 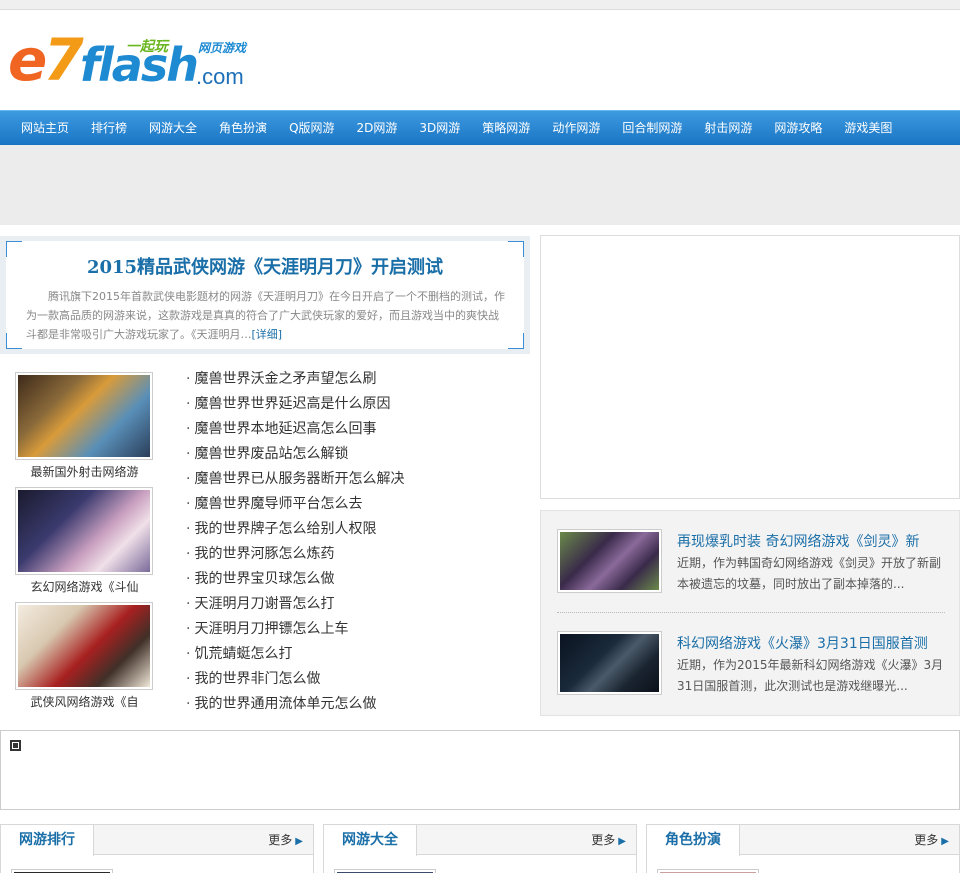 What do you see at coordinates (133, 63) in the screenshot?
I see `site-logo: e7 flash .com 一起玩 网页游戏` at bounding box center [133, 63].